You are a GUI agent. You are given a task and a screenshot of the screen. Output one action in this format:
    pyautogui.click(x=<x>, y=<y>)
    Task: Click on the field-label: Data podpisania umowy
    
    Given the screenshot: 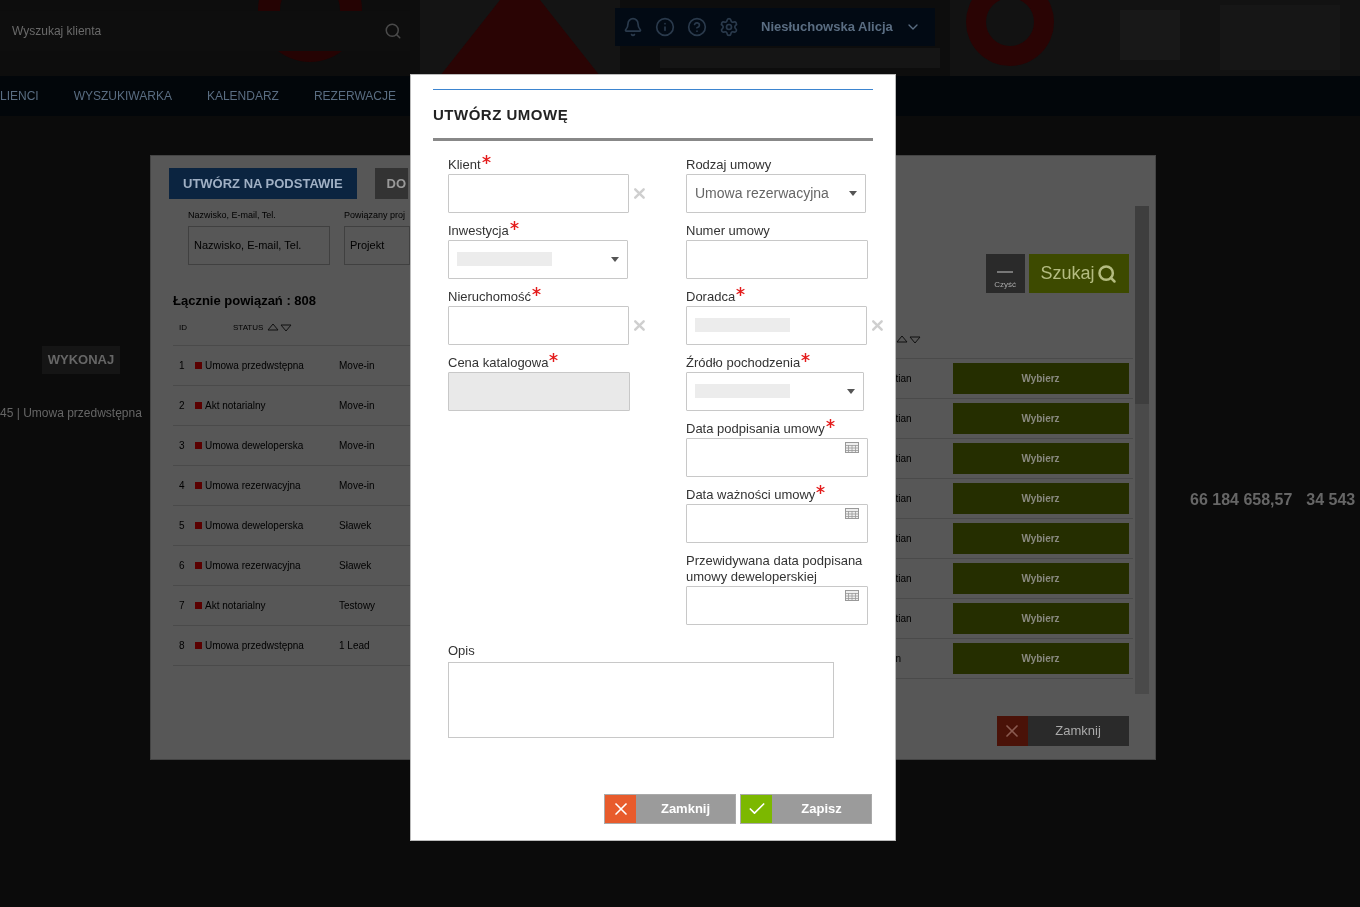 What is the action you would take?
    pyautogui.click(x=755, y=428)
    